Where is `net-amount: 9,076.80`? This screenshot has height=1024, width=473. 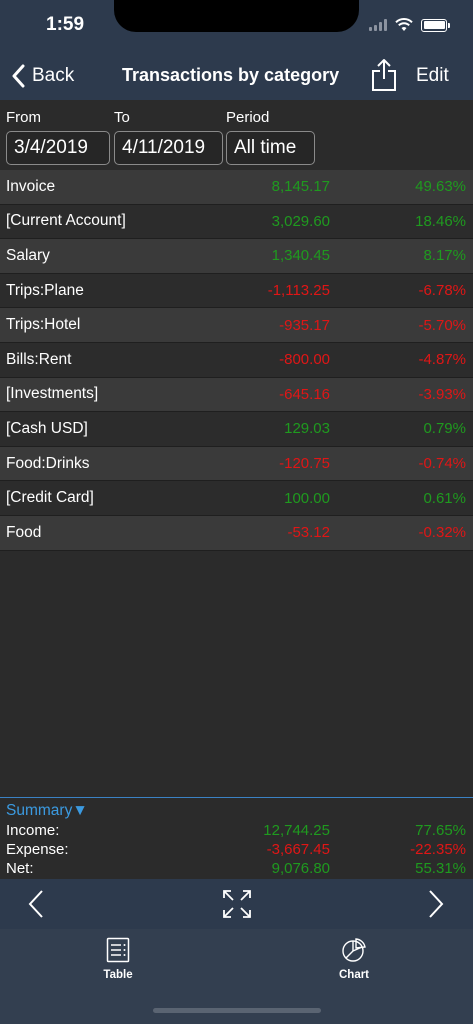 net-amount: 9,076.80 is located at coordinates (300, 868).